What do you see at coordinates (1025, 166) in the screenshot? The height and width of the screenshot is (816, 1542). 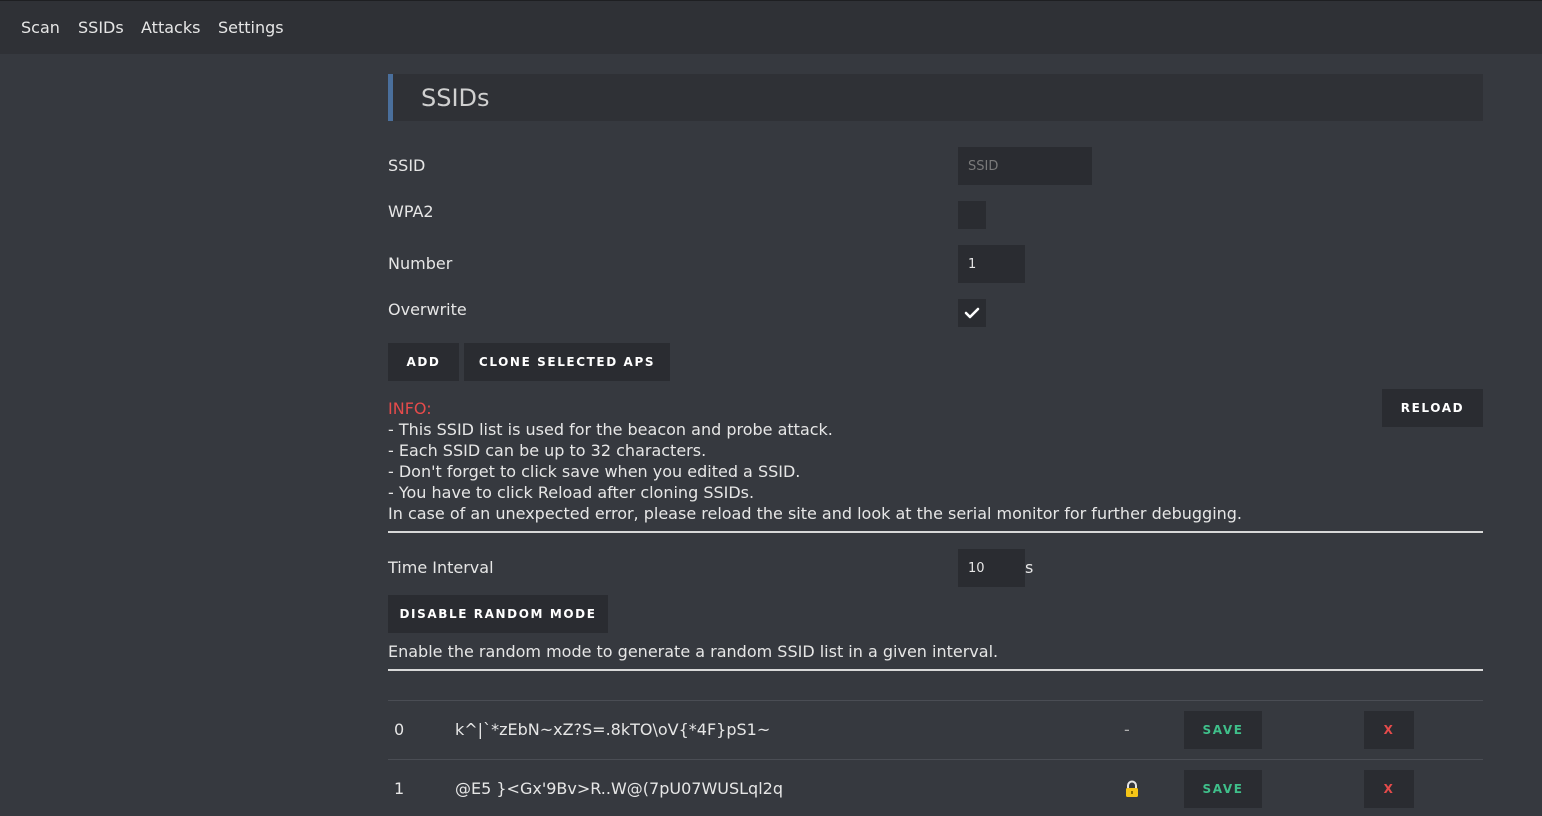 I see `ssid-input` at bounding box center [1025, 166].